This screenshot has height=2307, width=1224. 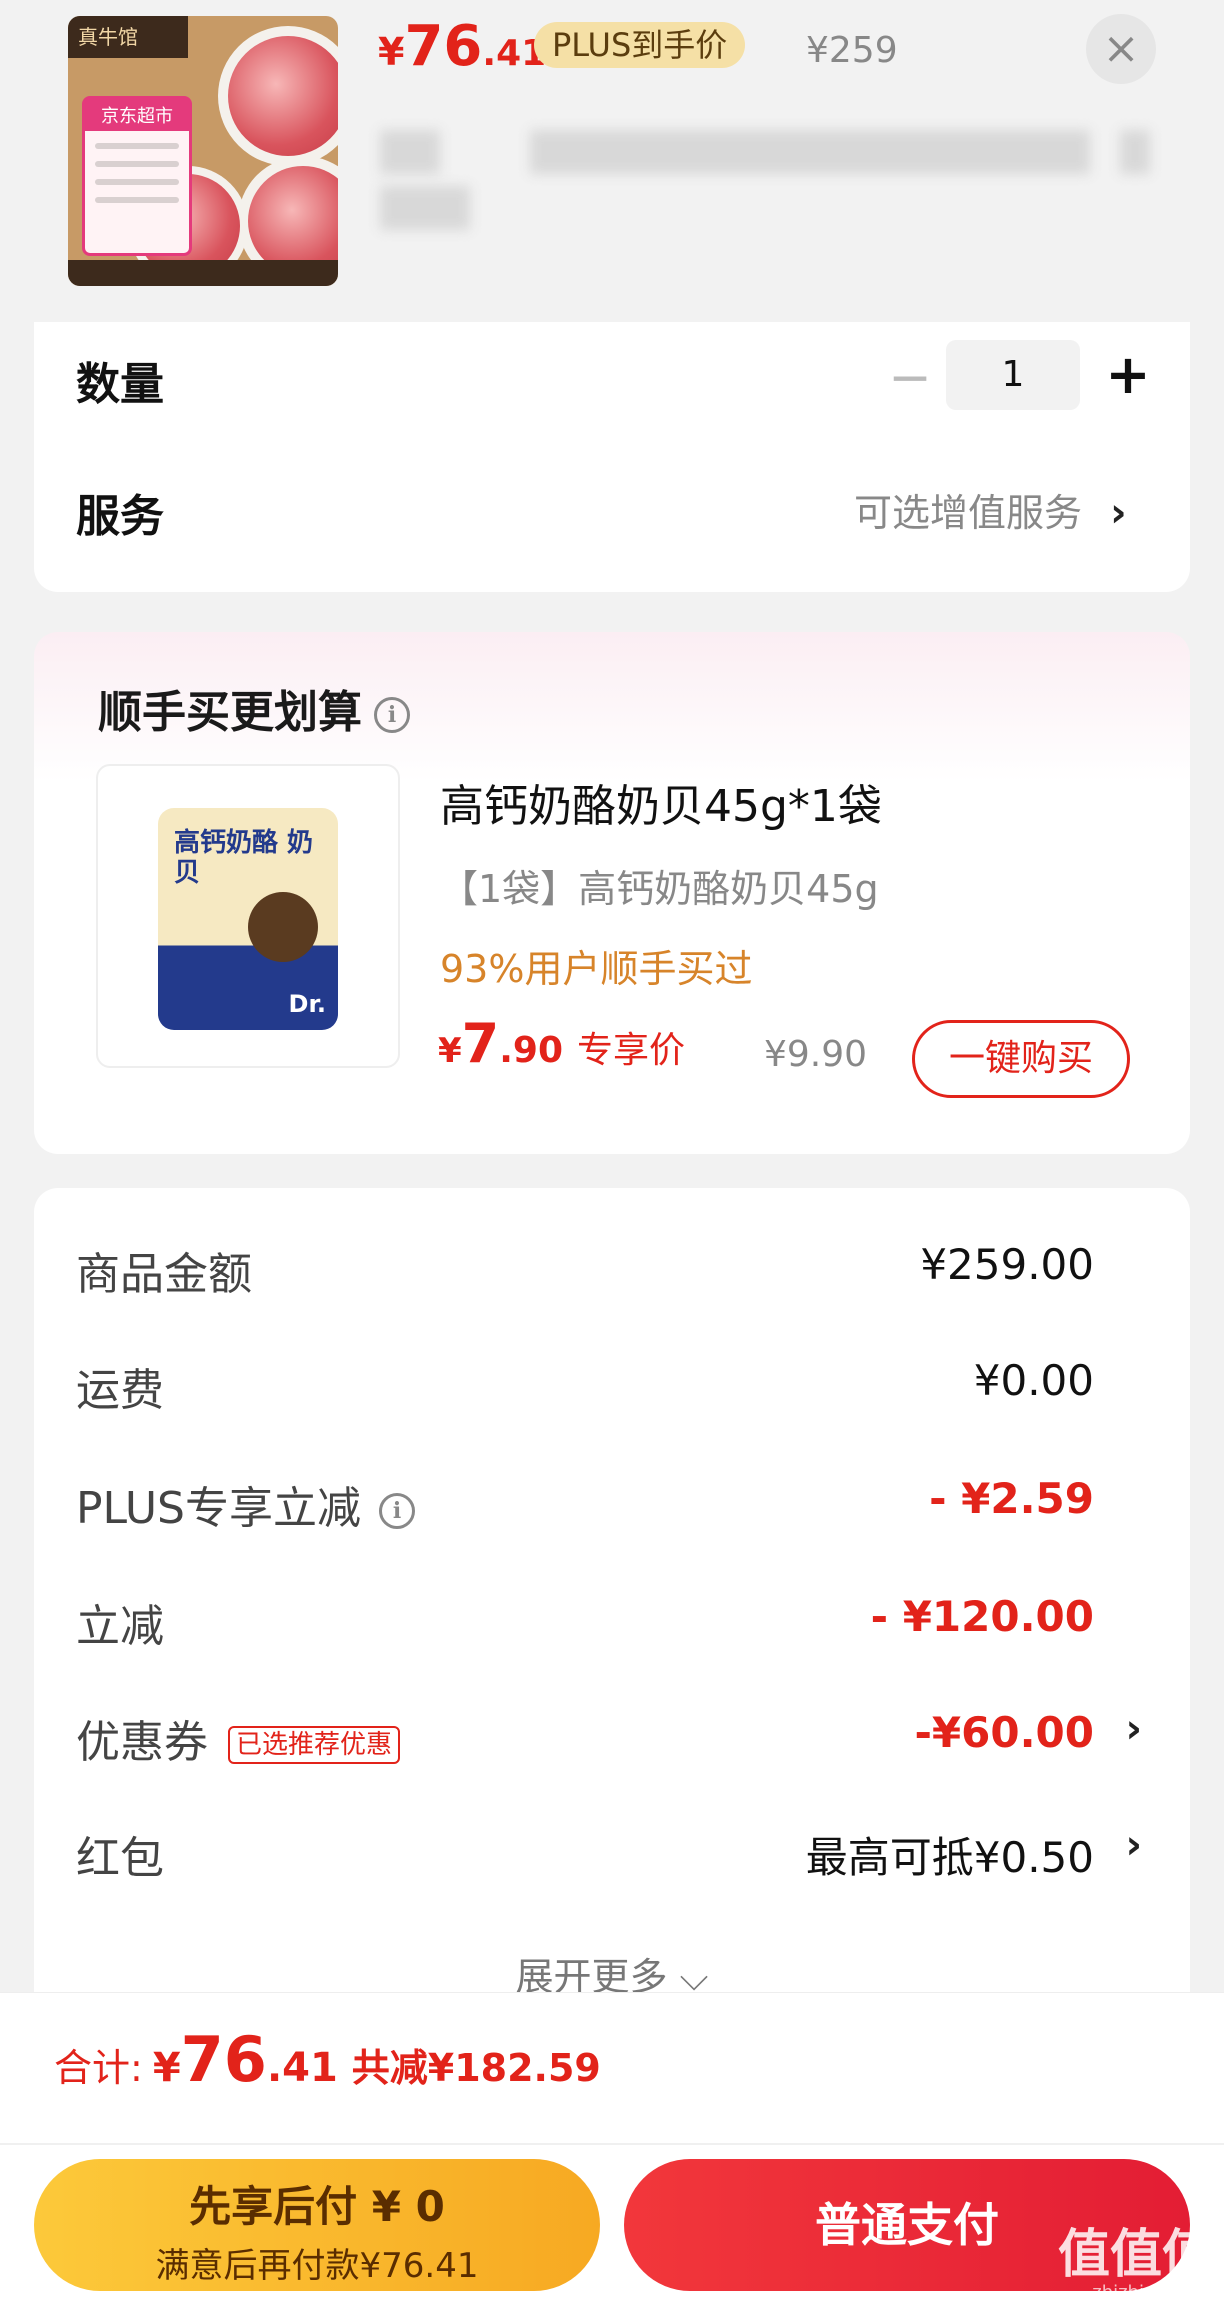 What do you see at coordinates (302, 2068) in the screenshot?
I see `total-decimal: .41` at bounding box center [302, 2068].